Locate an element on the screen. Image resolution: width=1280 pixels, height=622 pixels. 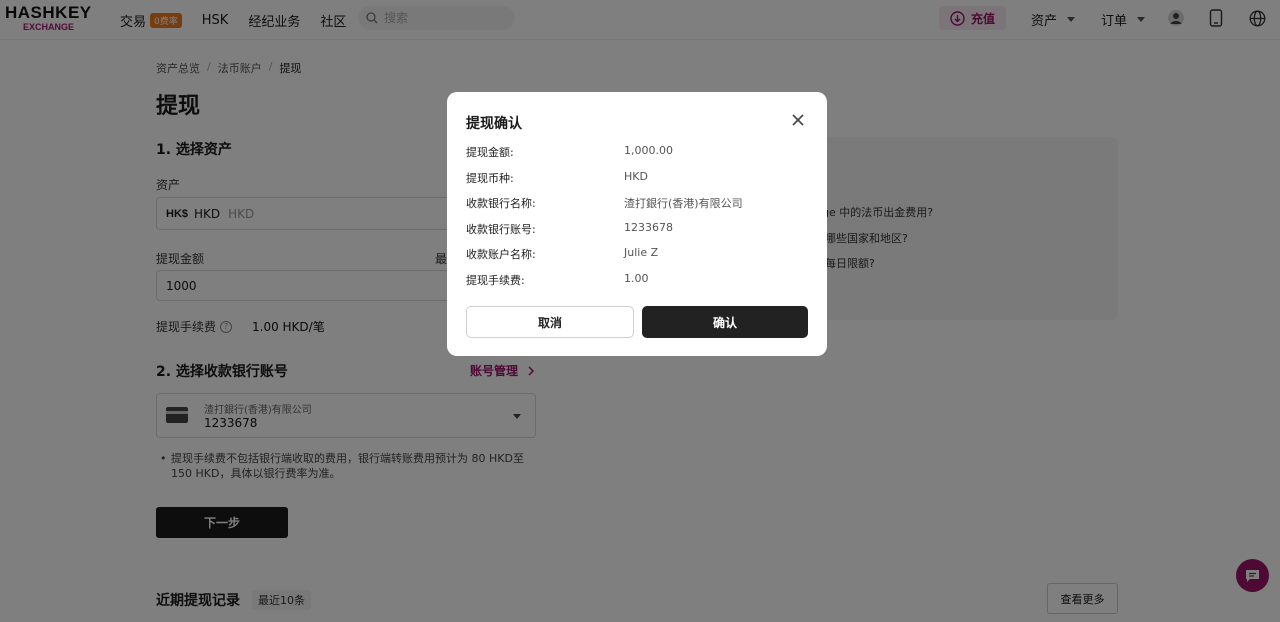
bank-account-row-value: 1233678 is located at coordinates (648, 227).